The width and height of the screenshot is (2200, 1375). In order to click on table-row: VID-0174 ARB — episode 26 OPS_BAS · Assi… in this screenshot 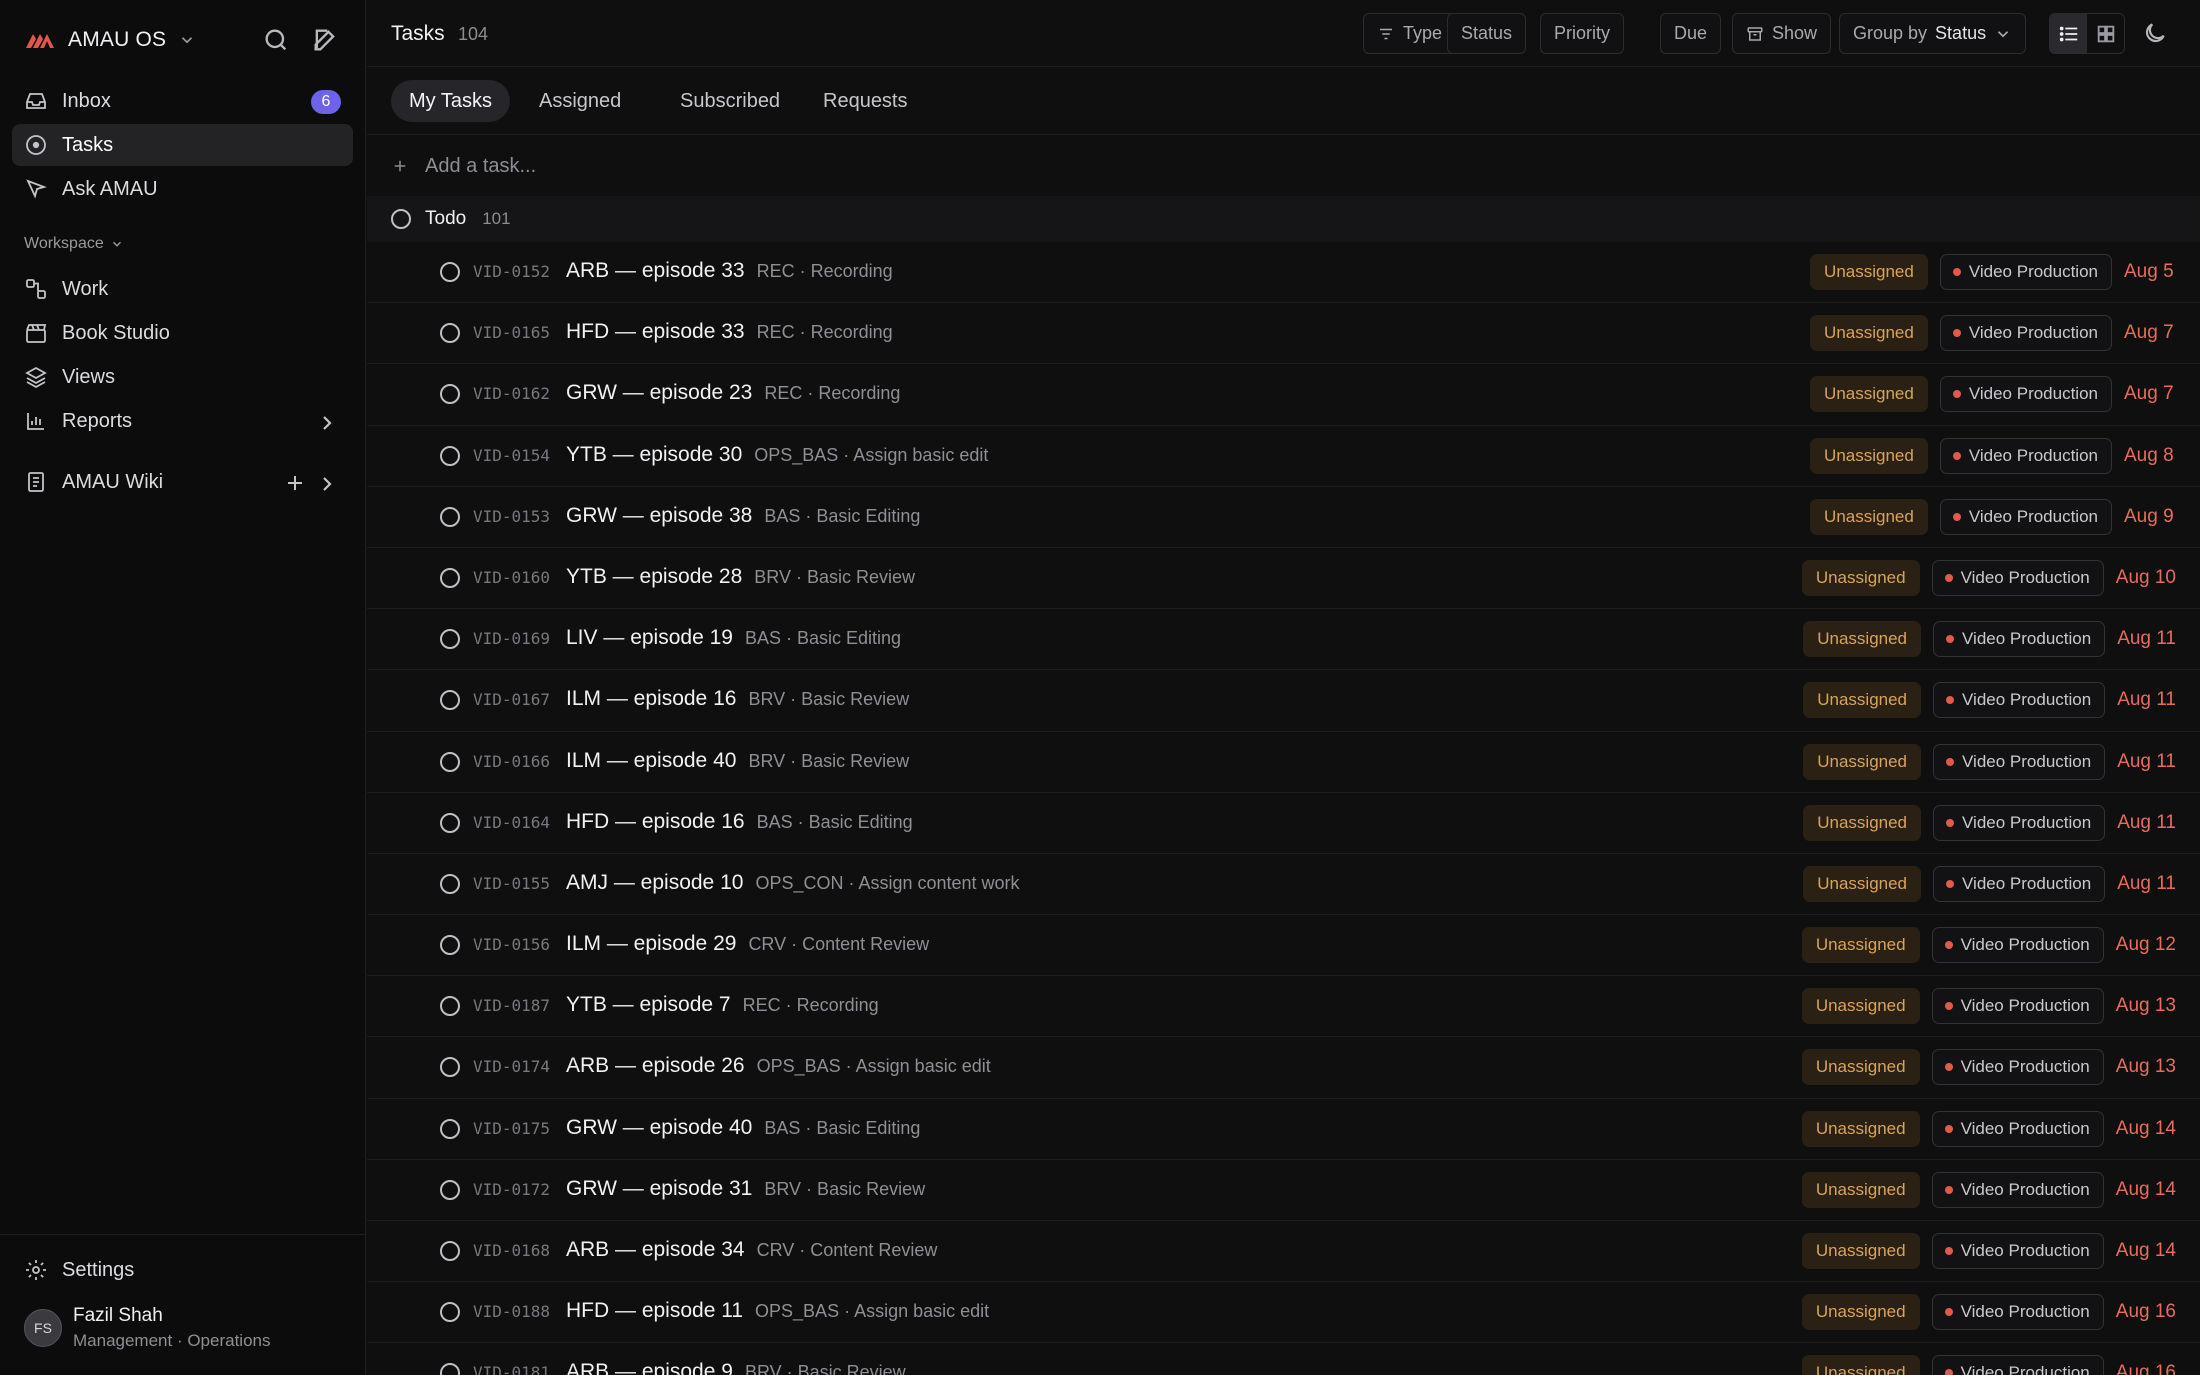, I will do `click(1283, 1068)`.